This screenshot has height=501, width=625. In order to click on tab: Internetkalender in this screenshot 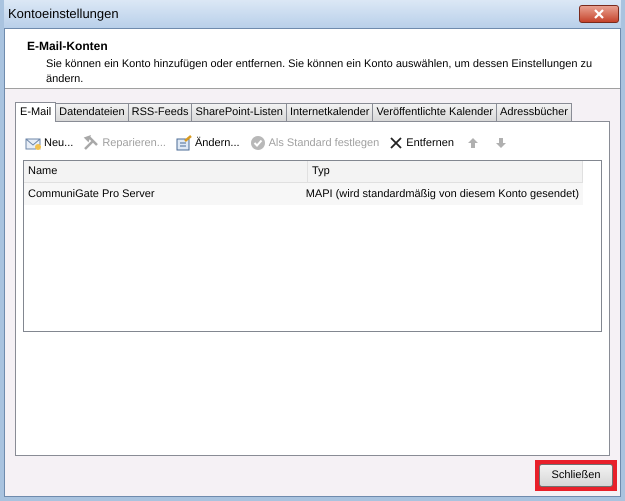, I will do `click(330, 112)`.